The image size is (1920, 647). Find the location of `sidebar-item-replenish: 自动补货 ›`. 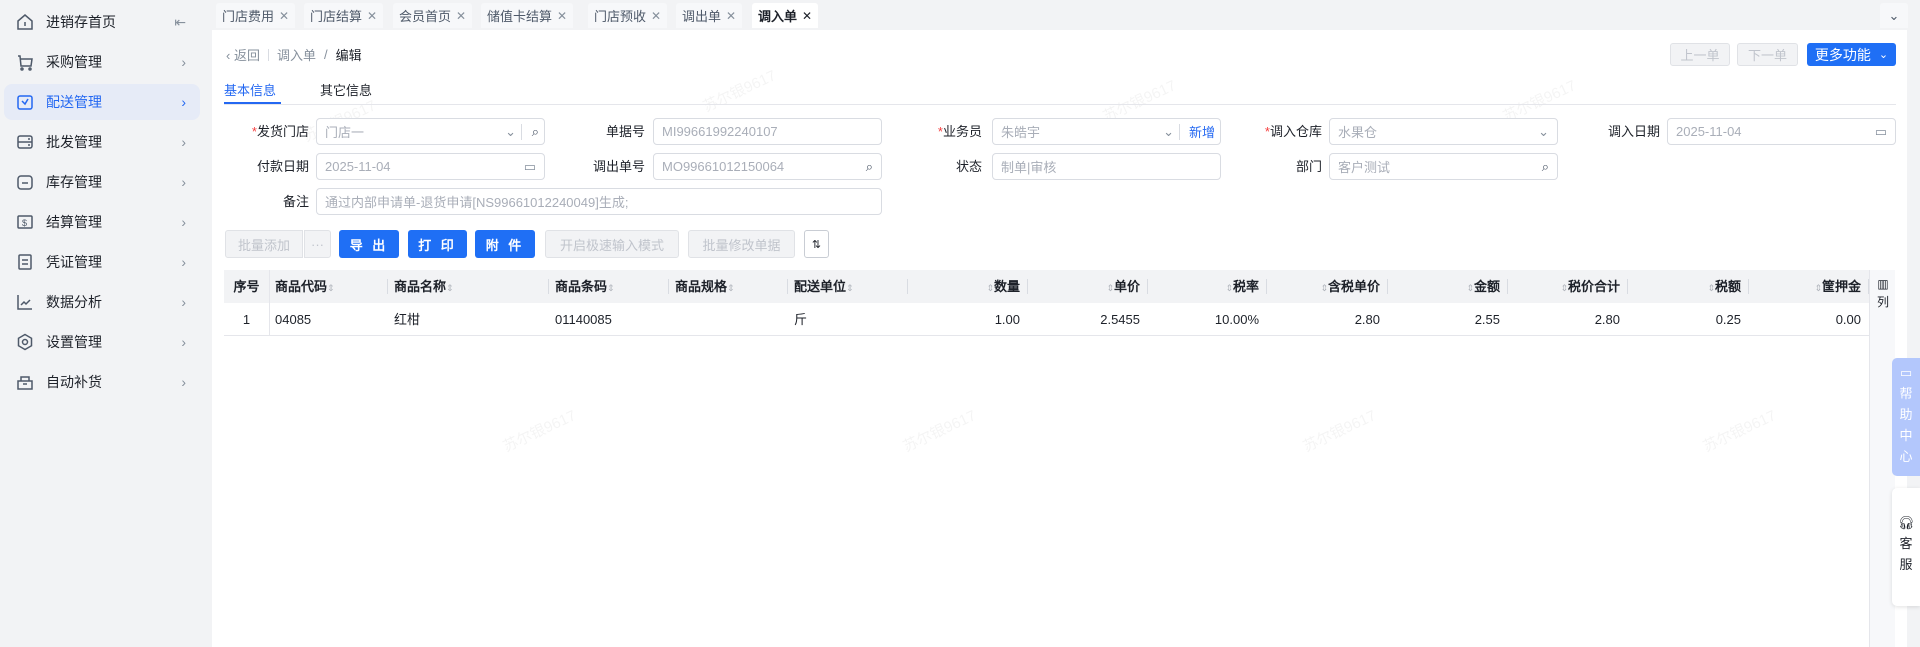

sidebar-item-replenish: 自动补货 › is located at coordinates (102, 382).